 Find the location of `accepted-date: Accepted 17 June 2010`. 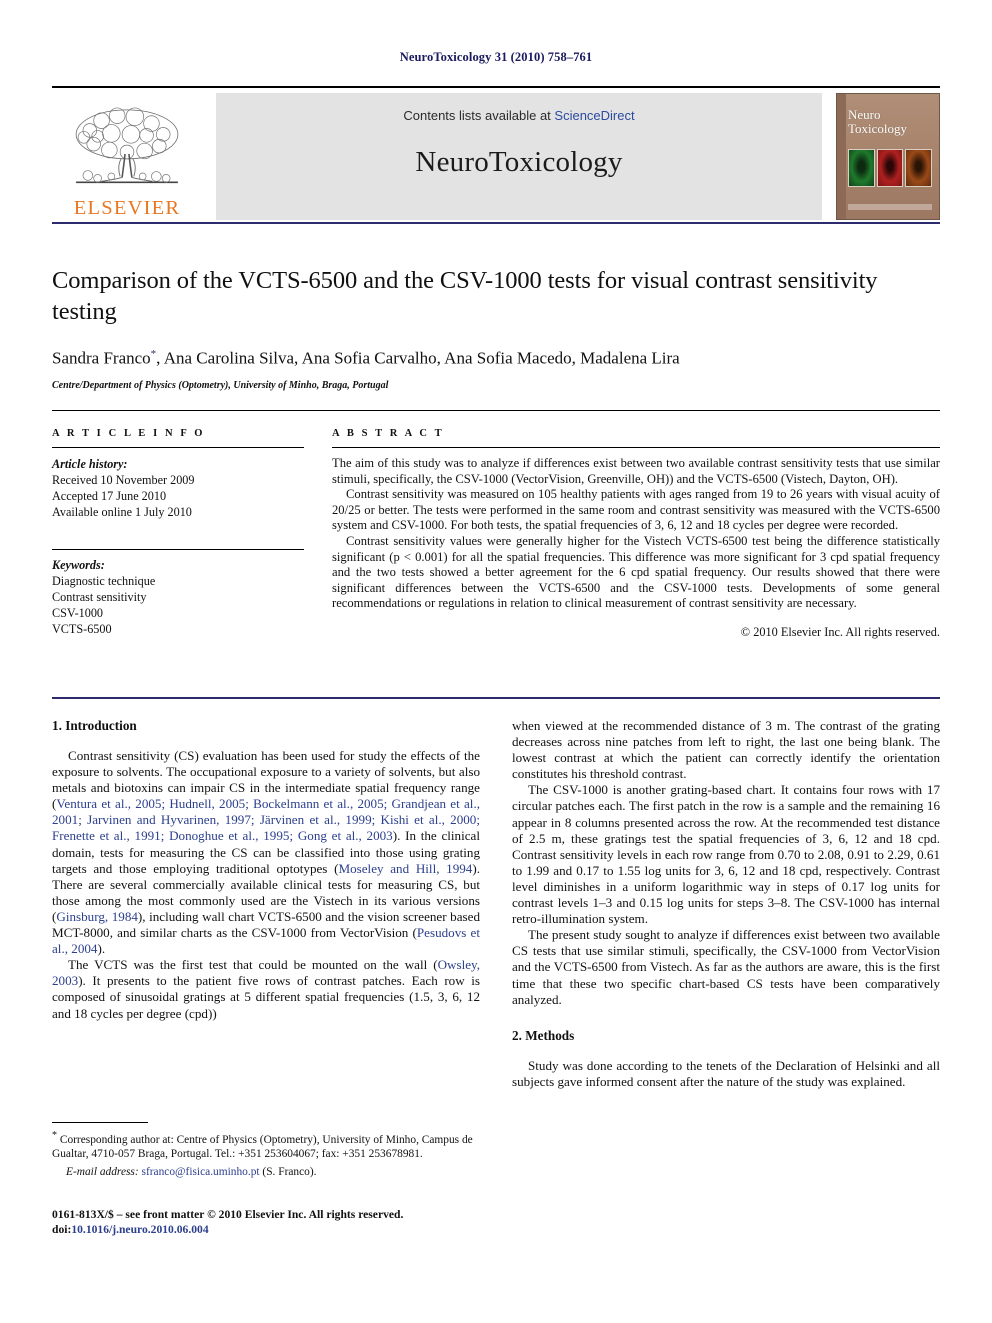

accepted-date: Accepted 17 June 2010 is located at coordinates (109, 496).